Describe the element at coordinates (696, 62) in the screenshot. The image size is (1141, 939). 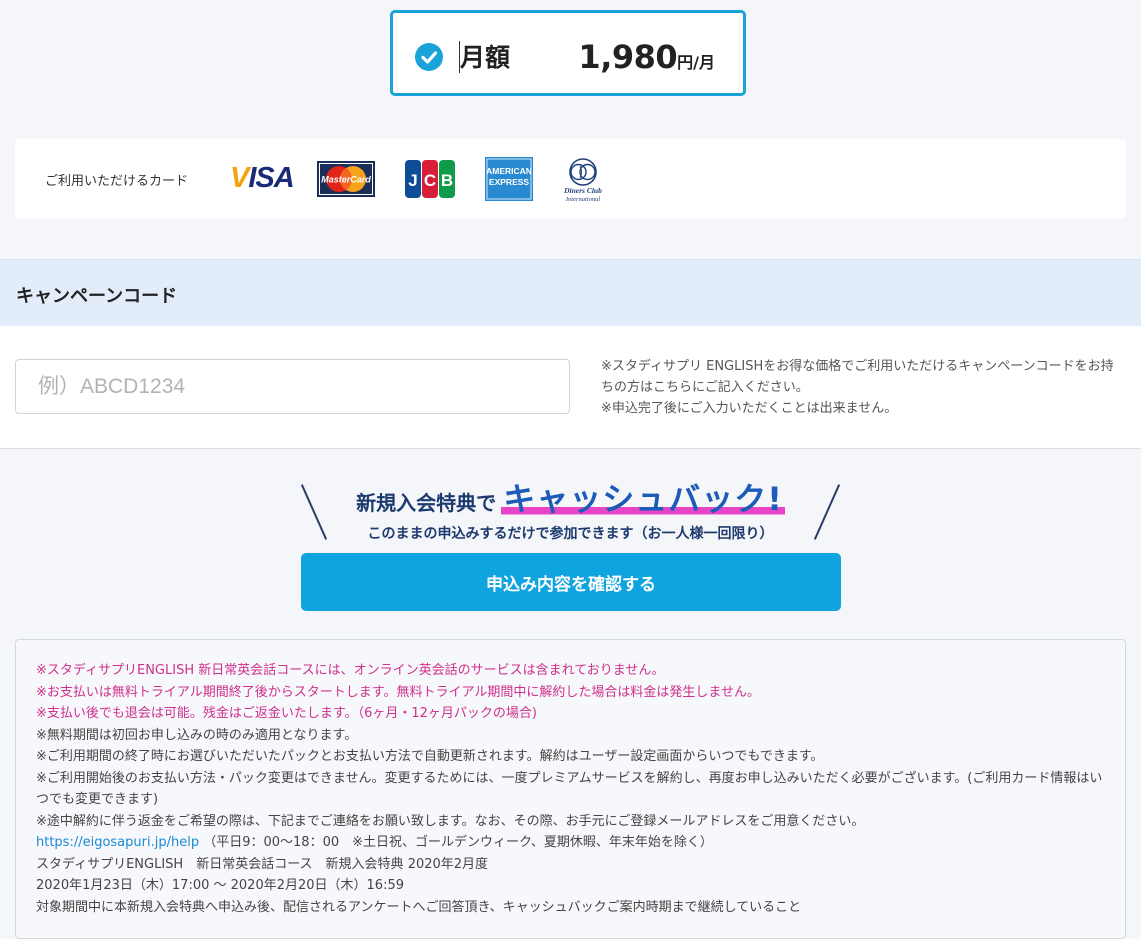
I see `plan-price-unit: 円/月` at that location.